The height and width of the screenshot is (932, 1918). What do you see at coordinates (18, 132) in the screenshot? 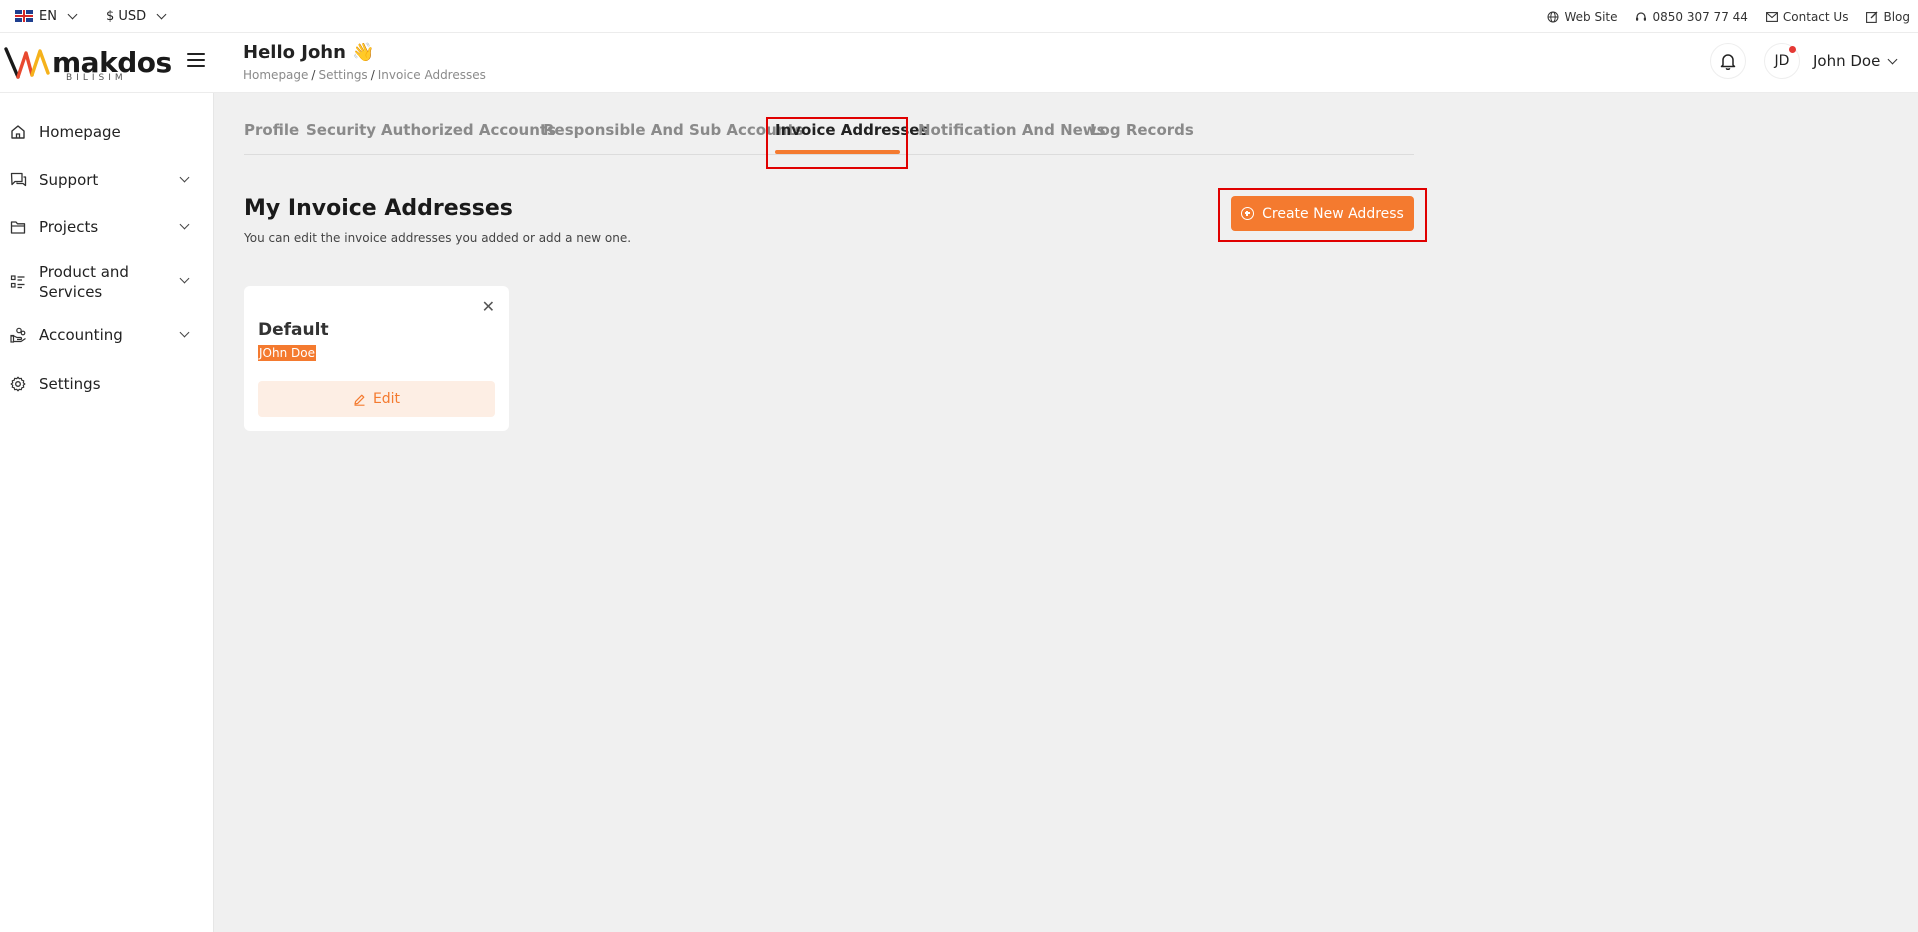
I see `home-icon` at bounding box center [18, 132].